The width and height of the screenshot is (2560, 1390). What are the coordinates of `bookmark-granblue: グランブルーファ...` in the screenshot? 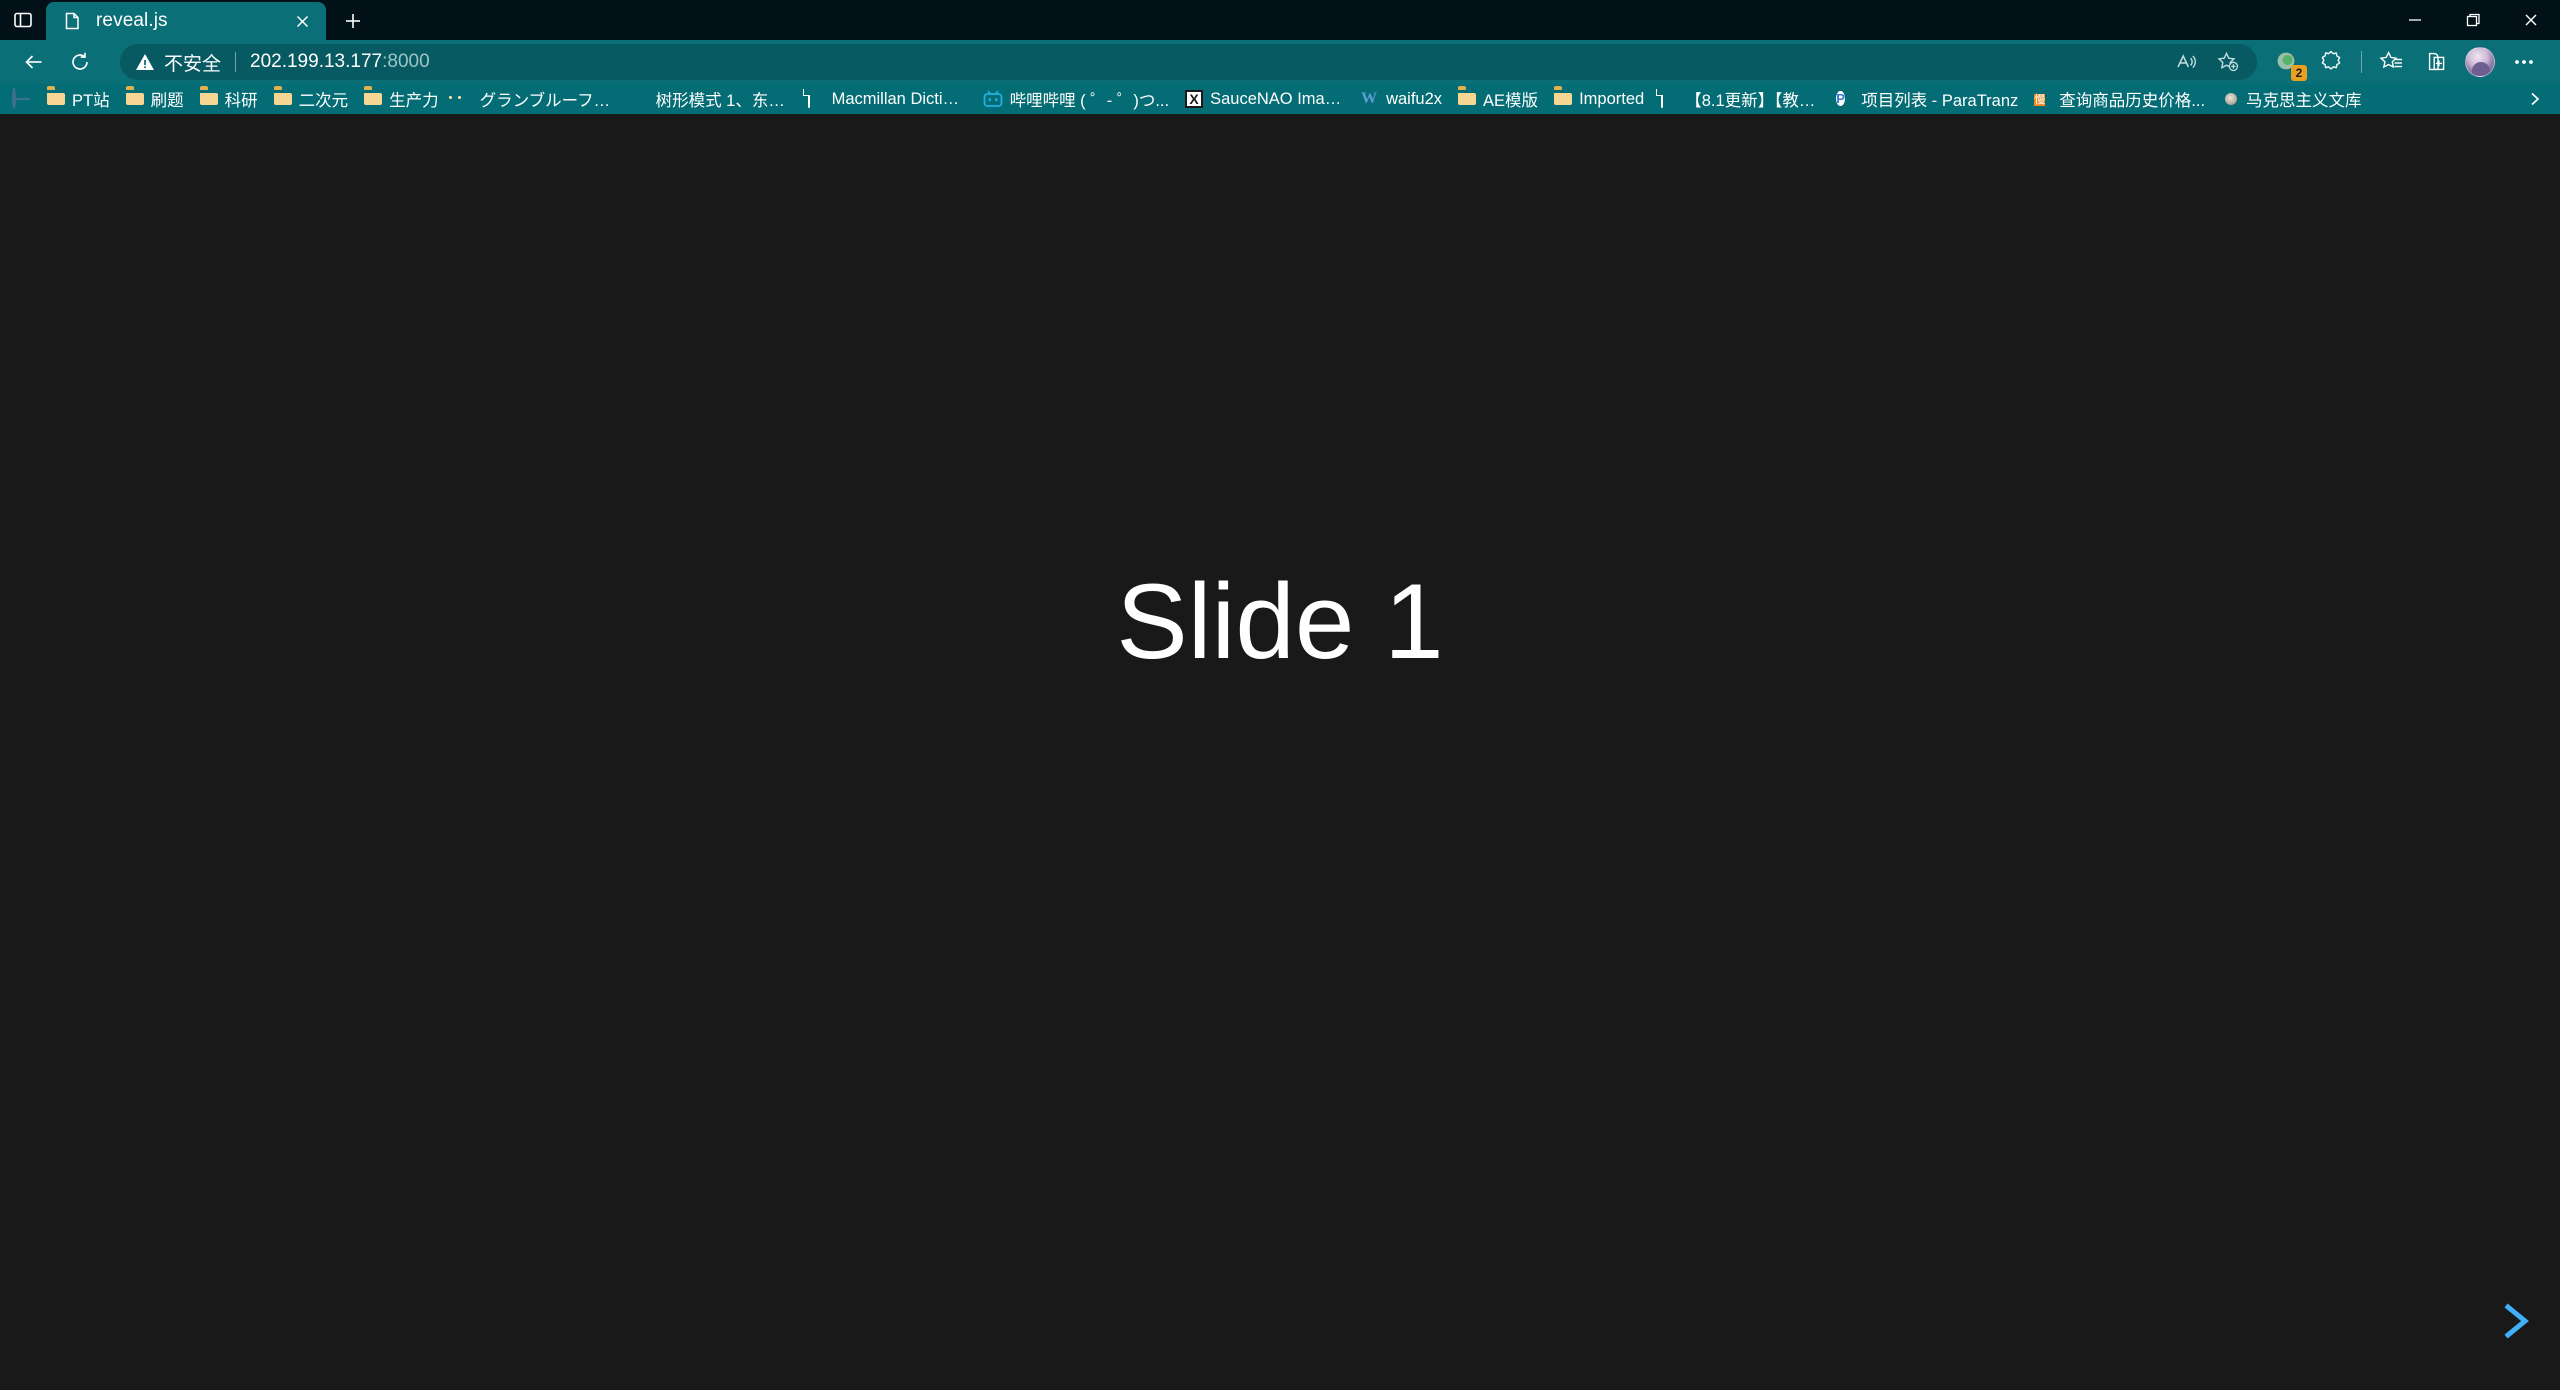 It's located at (535, 99).